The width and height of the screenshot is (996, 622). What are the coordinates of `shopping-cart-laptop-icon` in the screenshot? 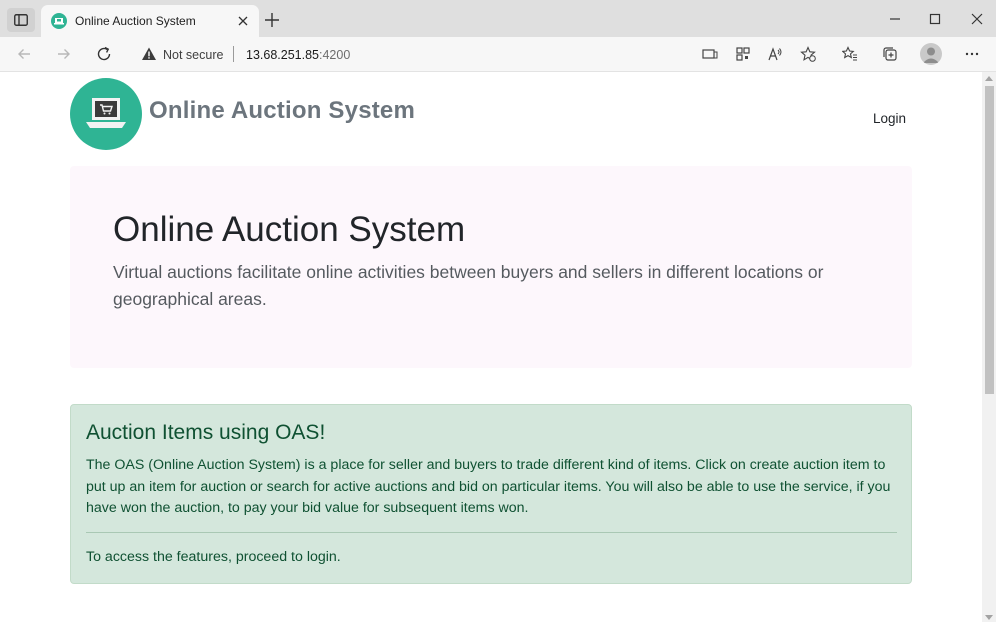 It's located at (106, 114).